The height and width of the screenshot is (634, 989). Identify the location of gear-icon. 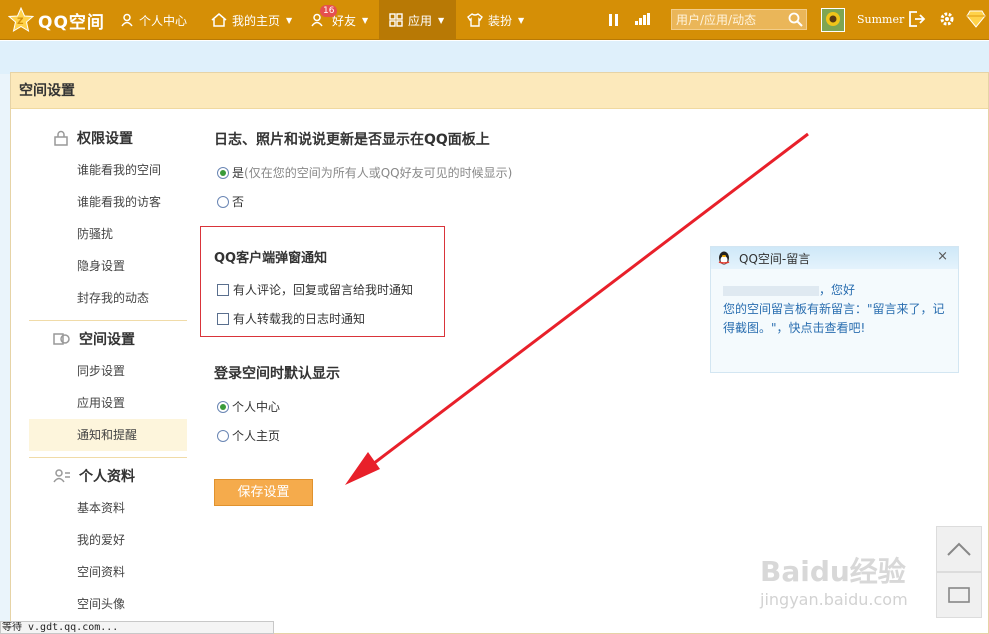
(947, 19).